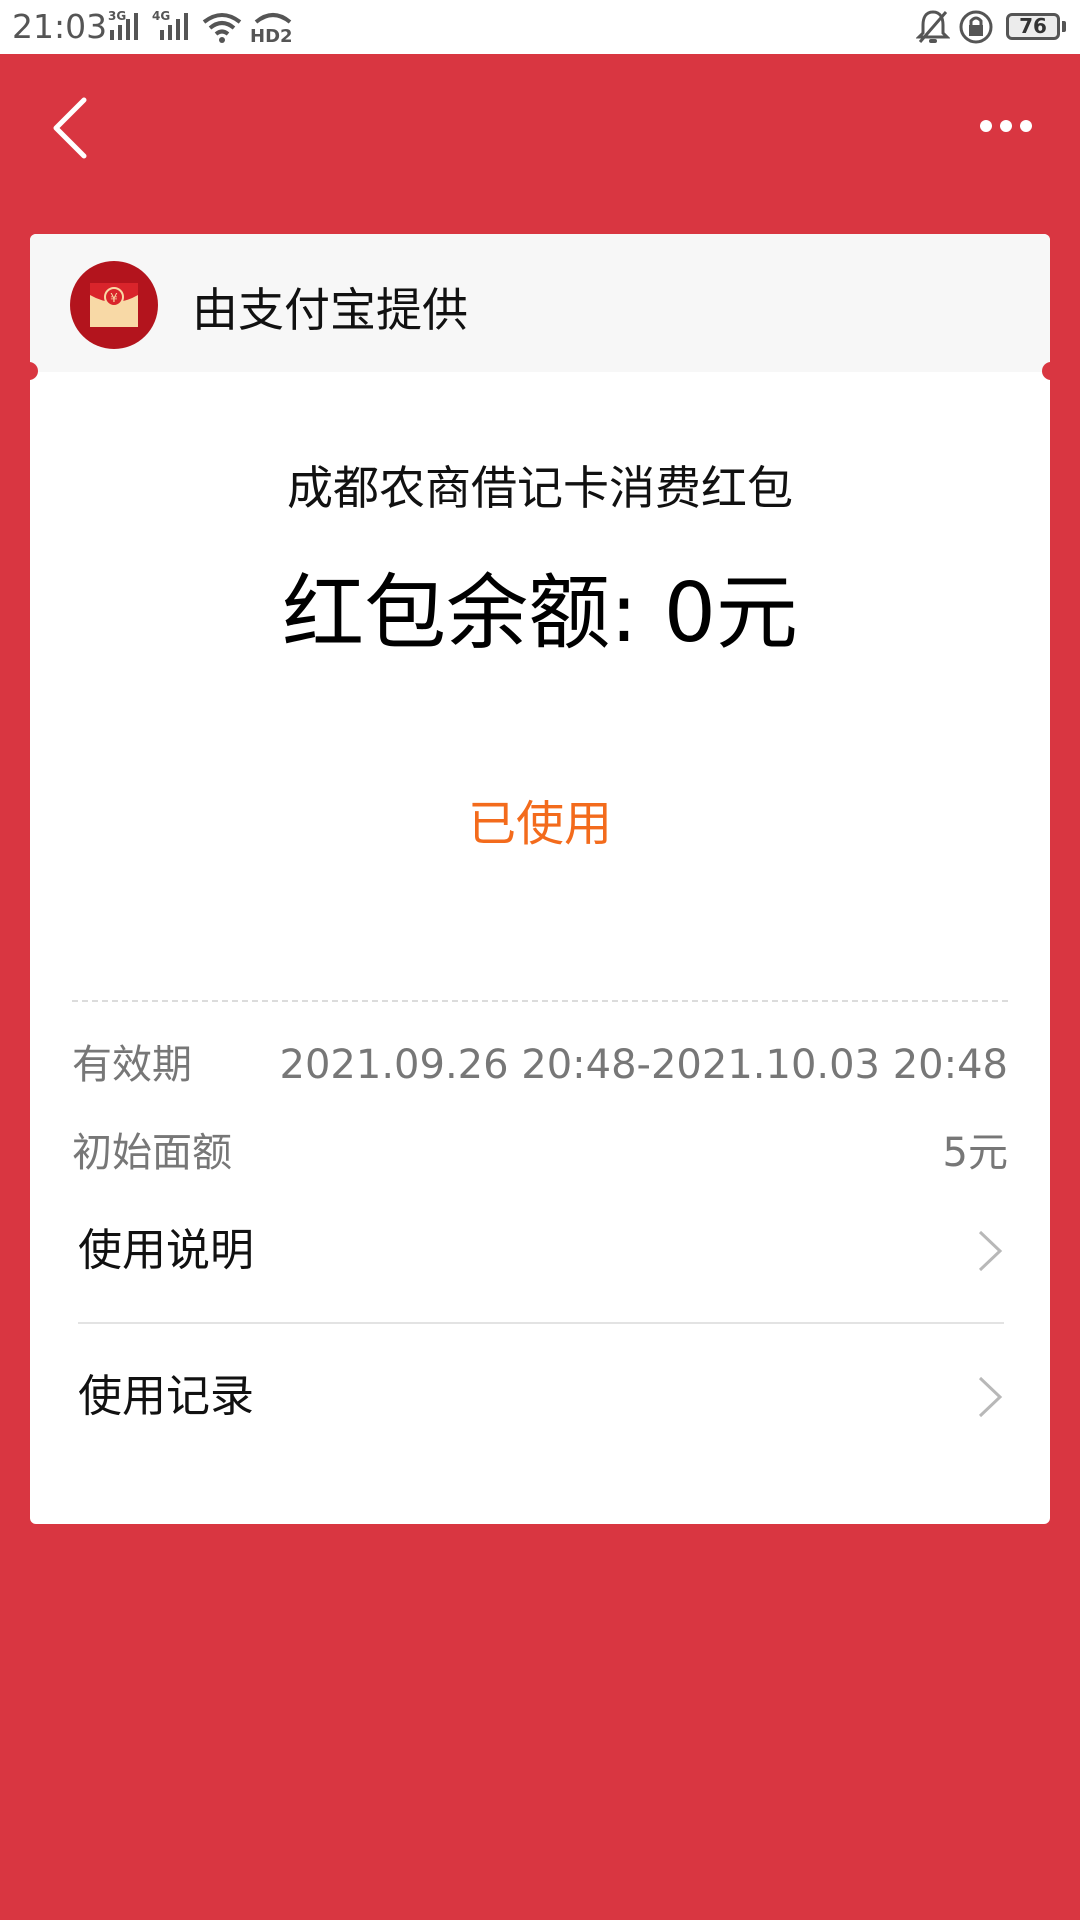 The width and height of the screenshot is (1080, 1920). Describe the element at coordinates (540, 488) in the screenshot. I see `packet-title: 成都农商借记卡消费红包` at that location.